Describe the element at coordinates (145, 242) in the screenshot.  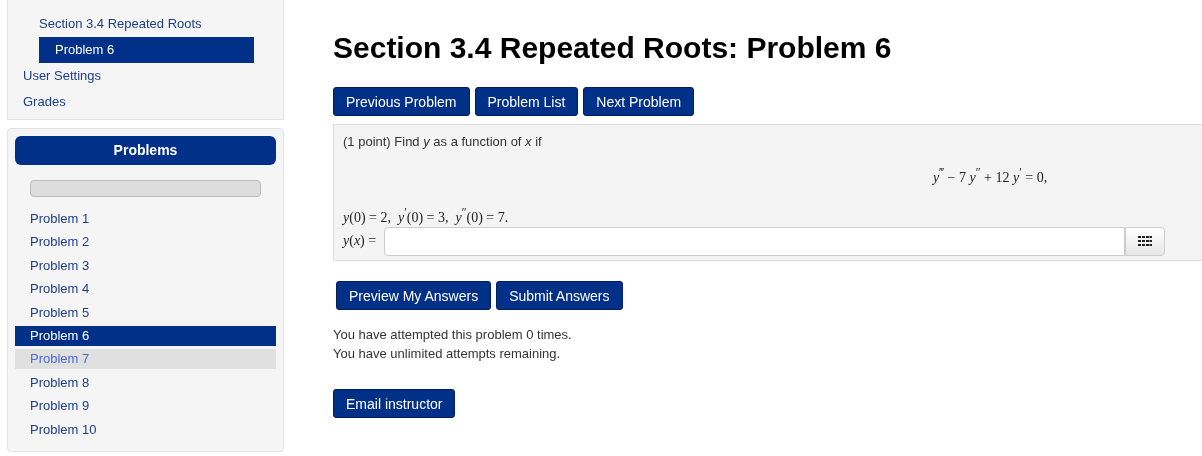
I see `problem-link: Problem 2` at that location.